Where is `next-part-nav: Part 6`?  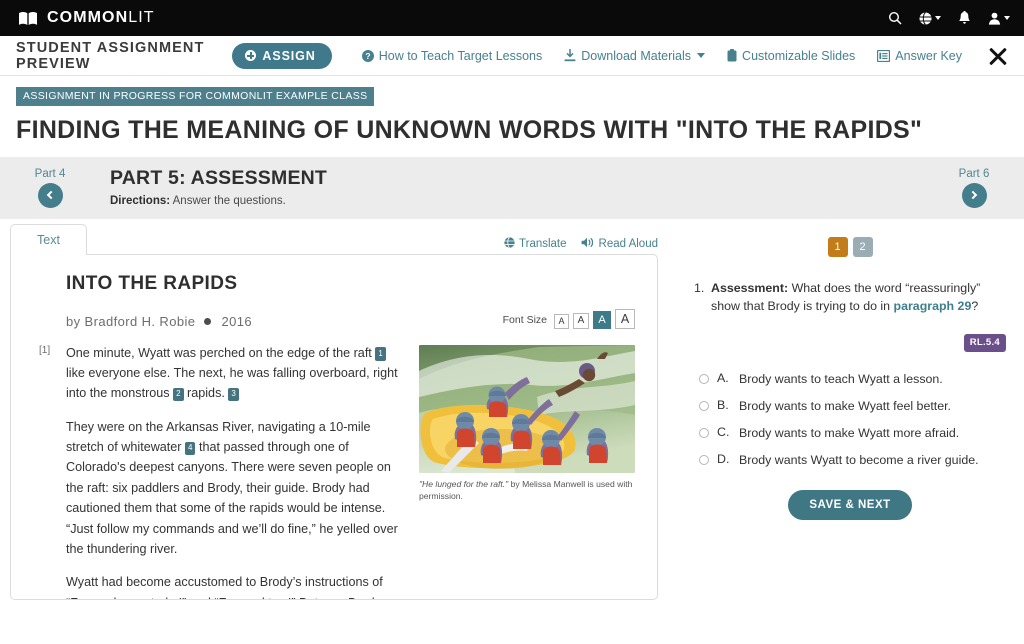
next-part-nav: Part 6 is located at coordinates (974, 188).